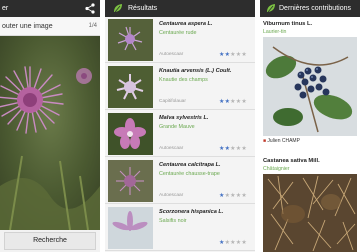 The width and height of the screenshot is (360, 252). Describe the element at coordinates (177, 127) in the screenshot. I see `common-name: Grande Mauve` at that location.